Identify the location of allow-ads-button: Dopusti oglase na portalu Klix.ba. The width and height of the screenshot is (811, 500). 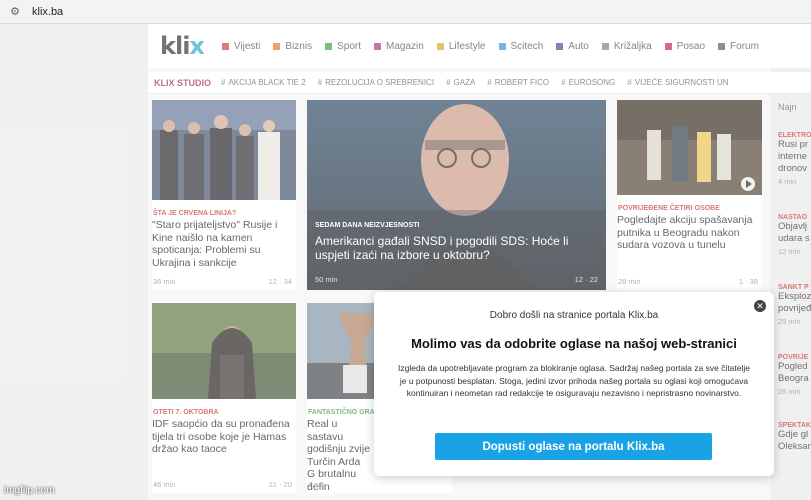
(573, 446).